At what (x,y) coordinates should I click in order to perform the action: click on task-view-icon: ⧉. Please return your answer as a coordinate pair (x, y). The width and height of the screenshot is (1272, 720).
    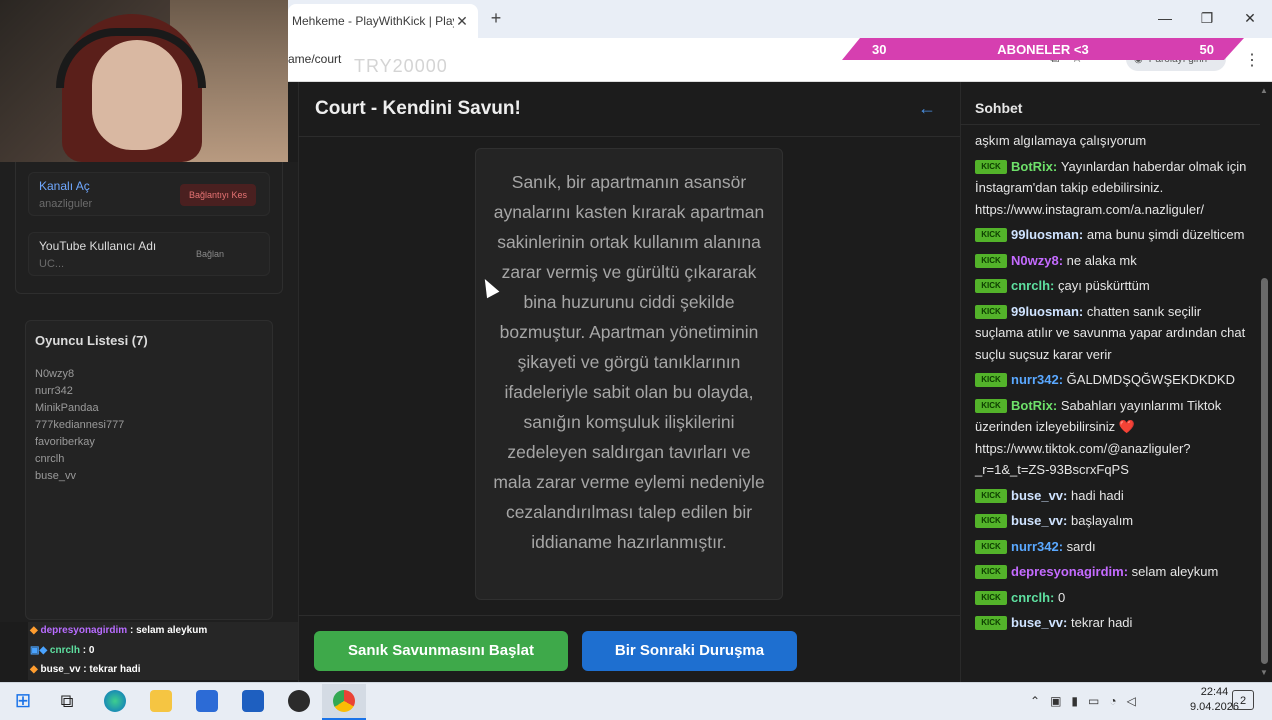
    Looking at the image, I should click on (67, 701).